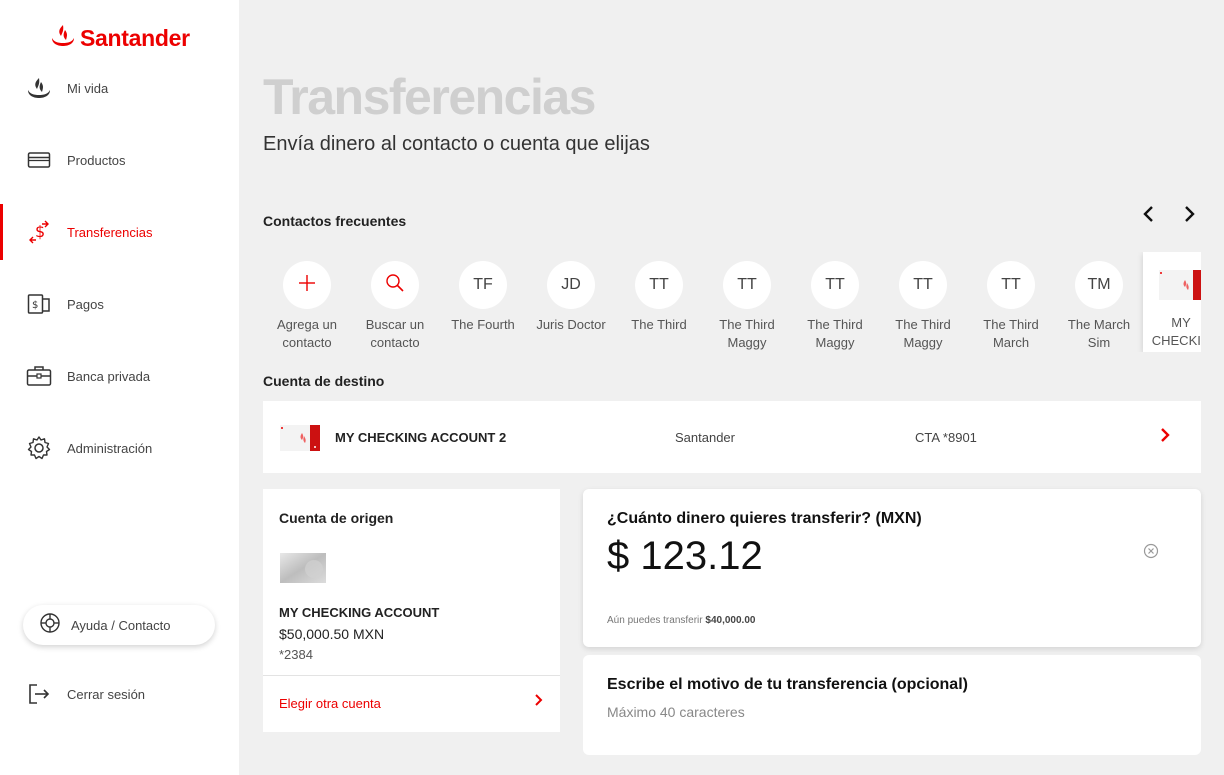 The image size is (1224, 775). What do you see at coordinates (483, 324) in the screenshot?
I see `contact-name: The Fourth` at bounding box center [483, 324].